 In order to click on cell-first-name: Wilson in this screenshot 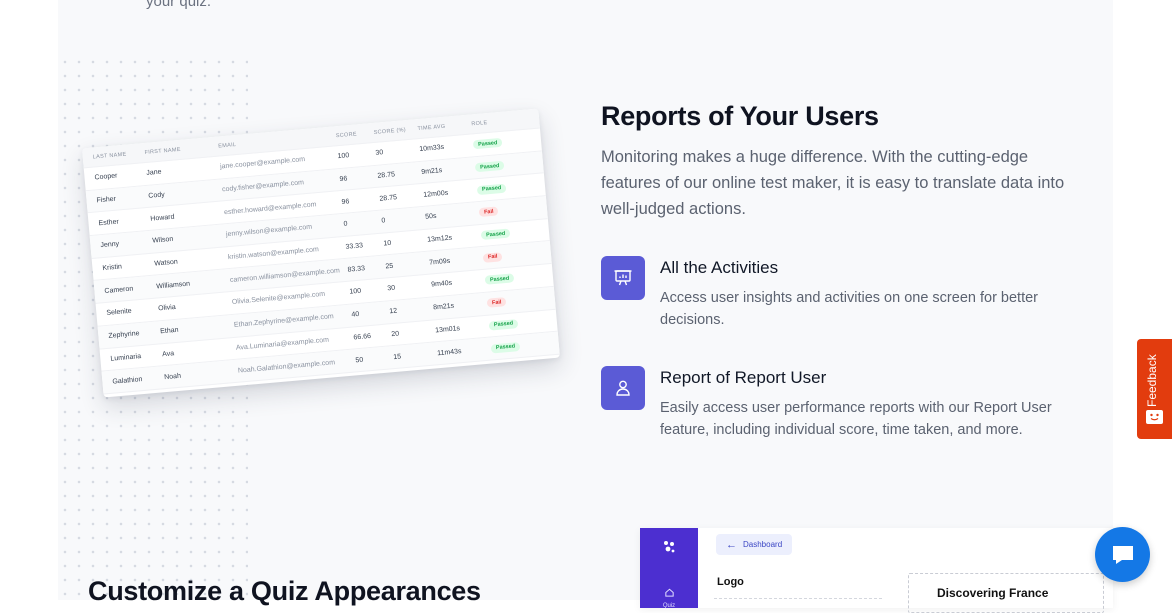, I will do `click(163, 241)`.